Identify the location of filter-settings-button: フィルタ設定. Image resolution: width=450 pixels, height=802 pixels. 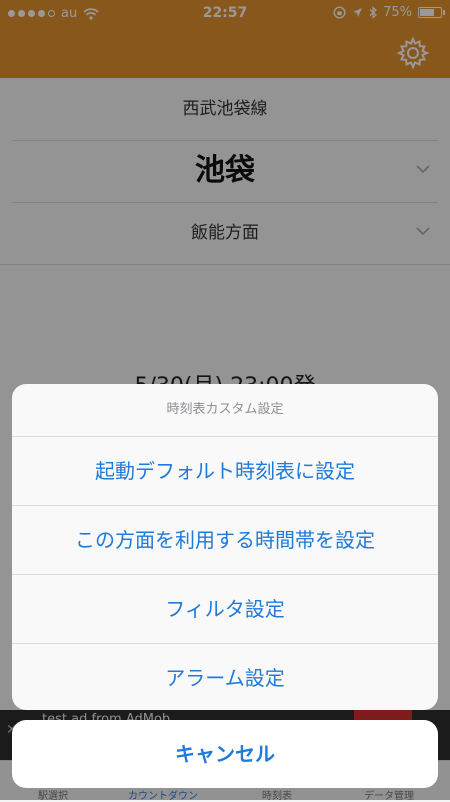
(225, 609).